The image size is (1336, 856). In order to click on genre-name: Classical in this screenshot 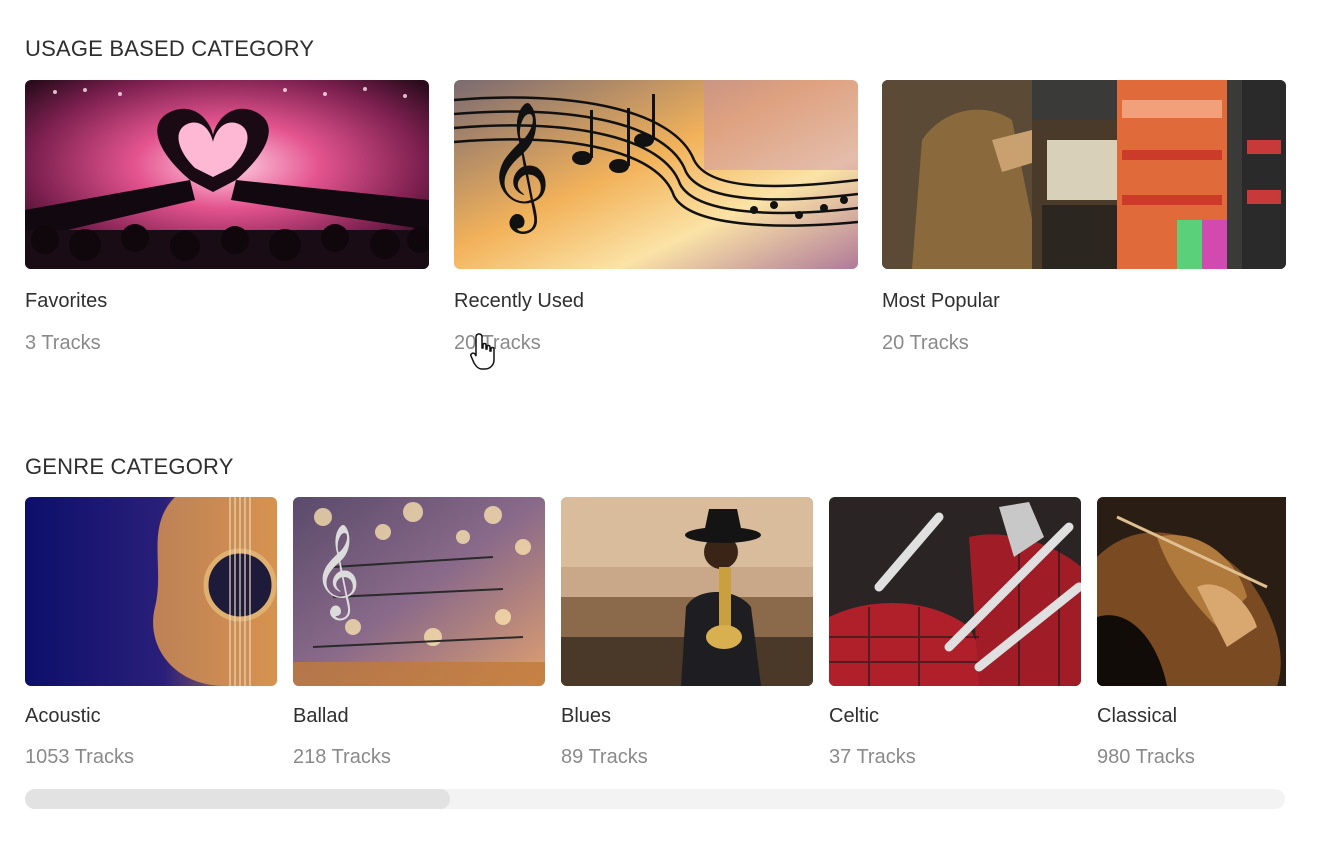, I will do `click(1137, 716)`.